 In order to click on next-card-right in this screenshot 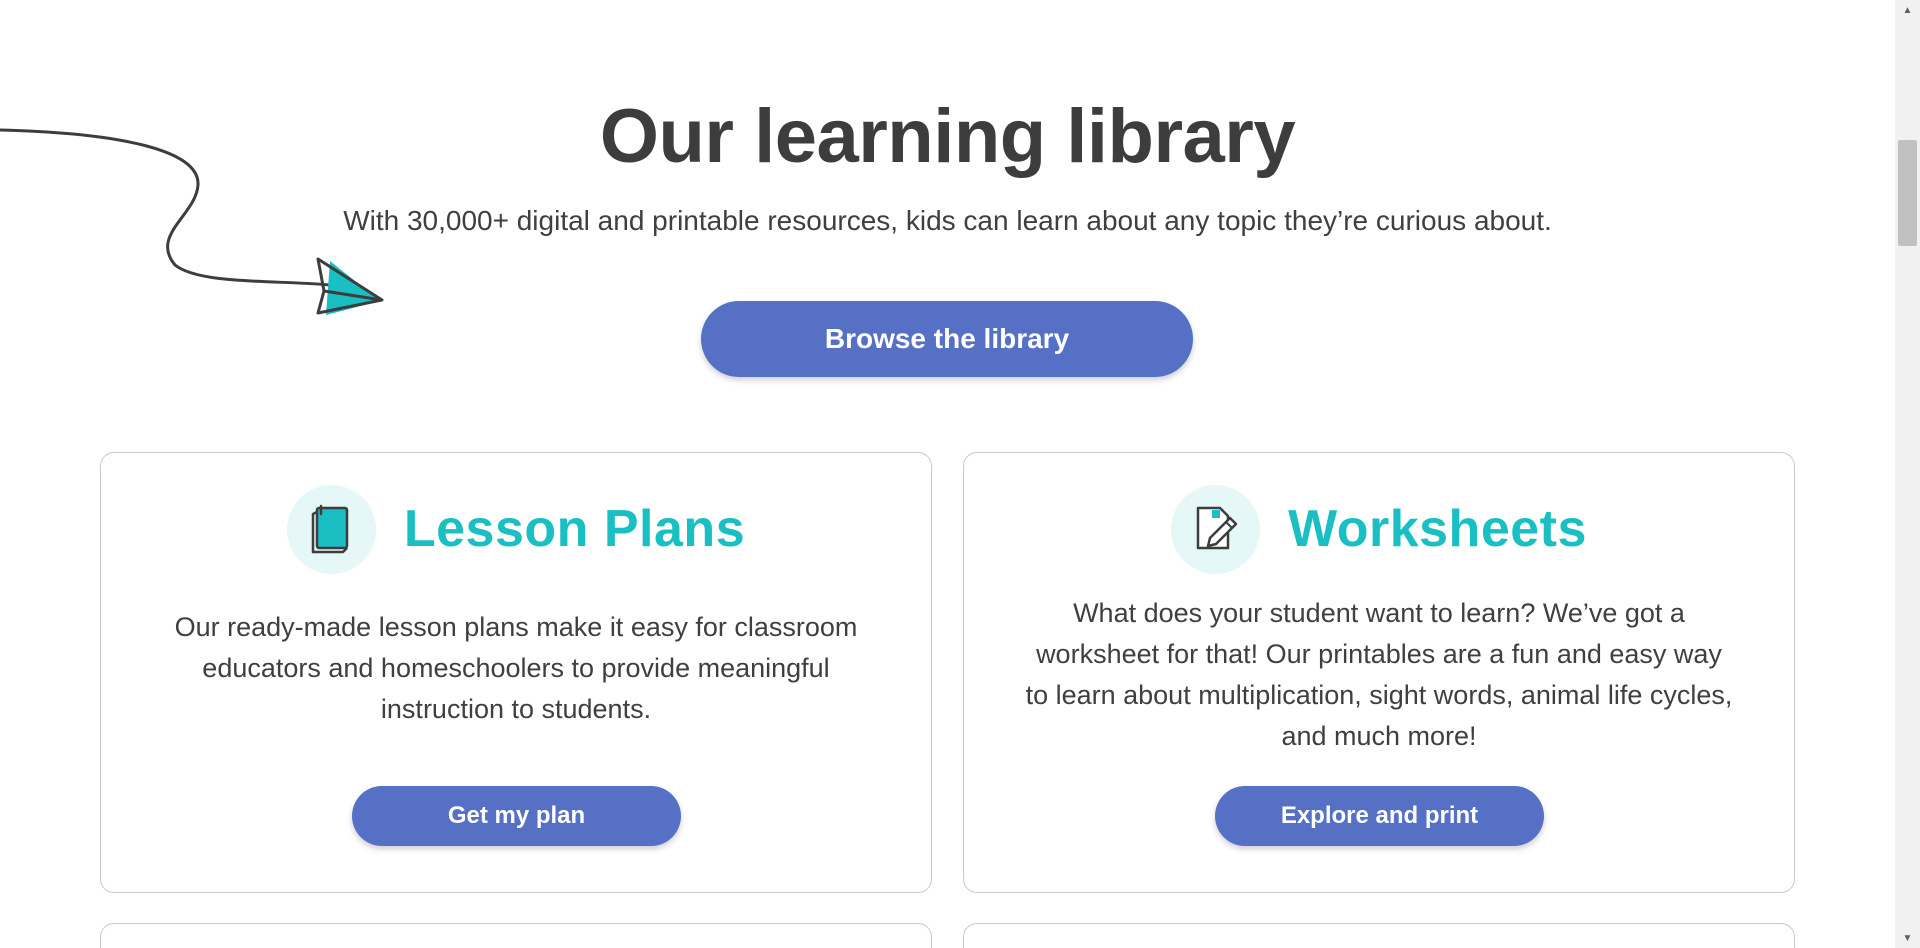, I will do `click(1379, 935)`.